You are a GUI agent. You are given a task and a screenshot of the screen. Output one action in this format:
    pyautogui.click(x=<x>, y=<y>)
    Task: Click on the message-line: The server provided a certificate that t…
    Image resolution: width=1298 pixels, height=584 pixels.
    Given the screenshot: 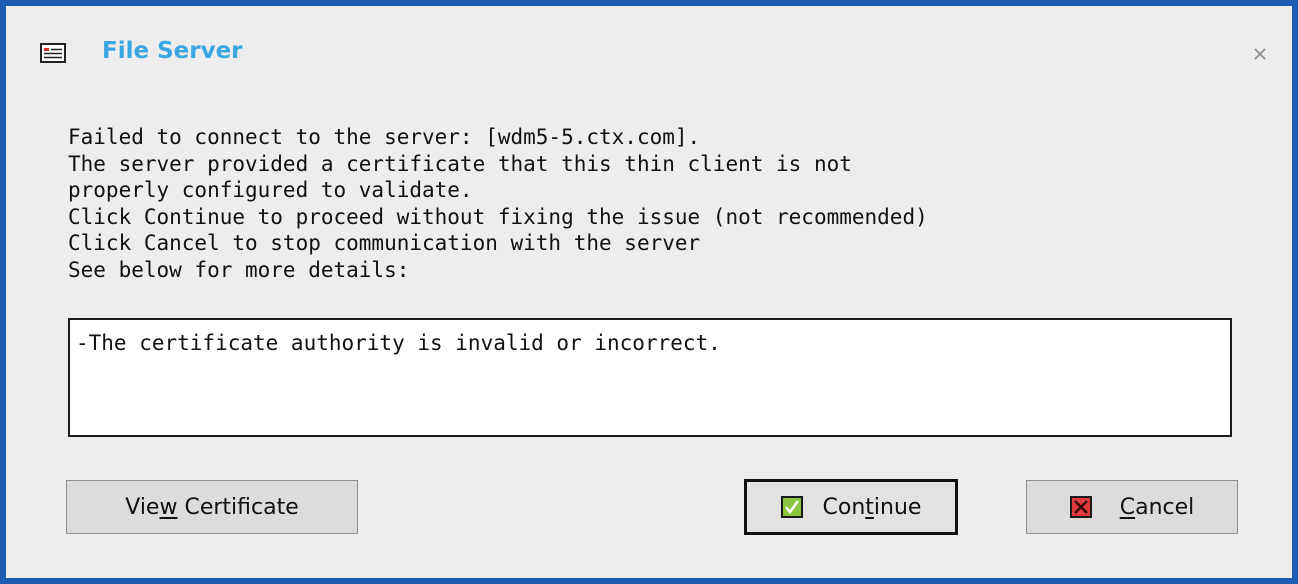 What is the action you would take?
    pyautogui.click(x=460, y=163)
    